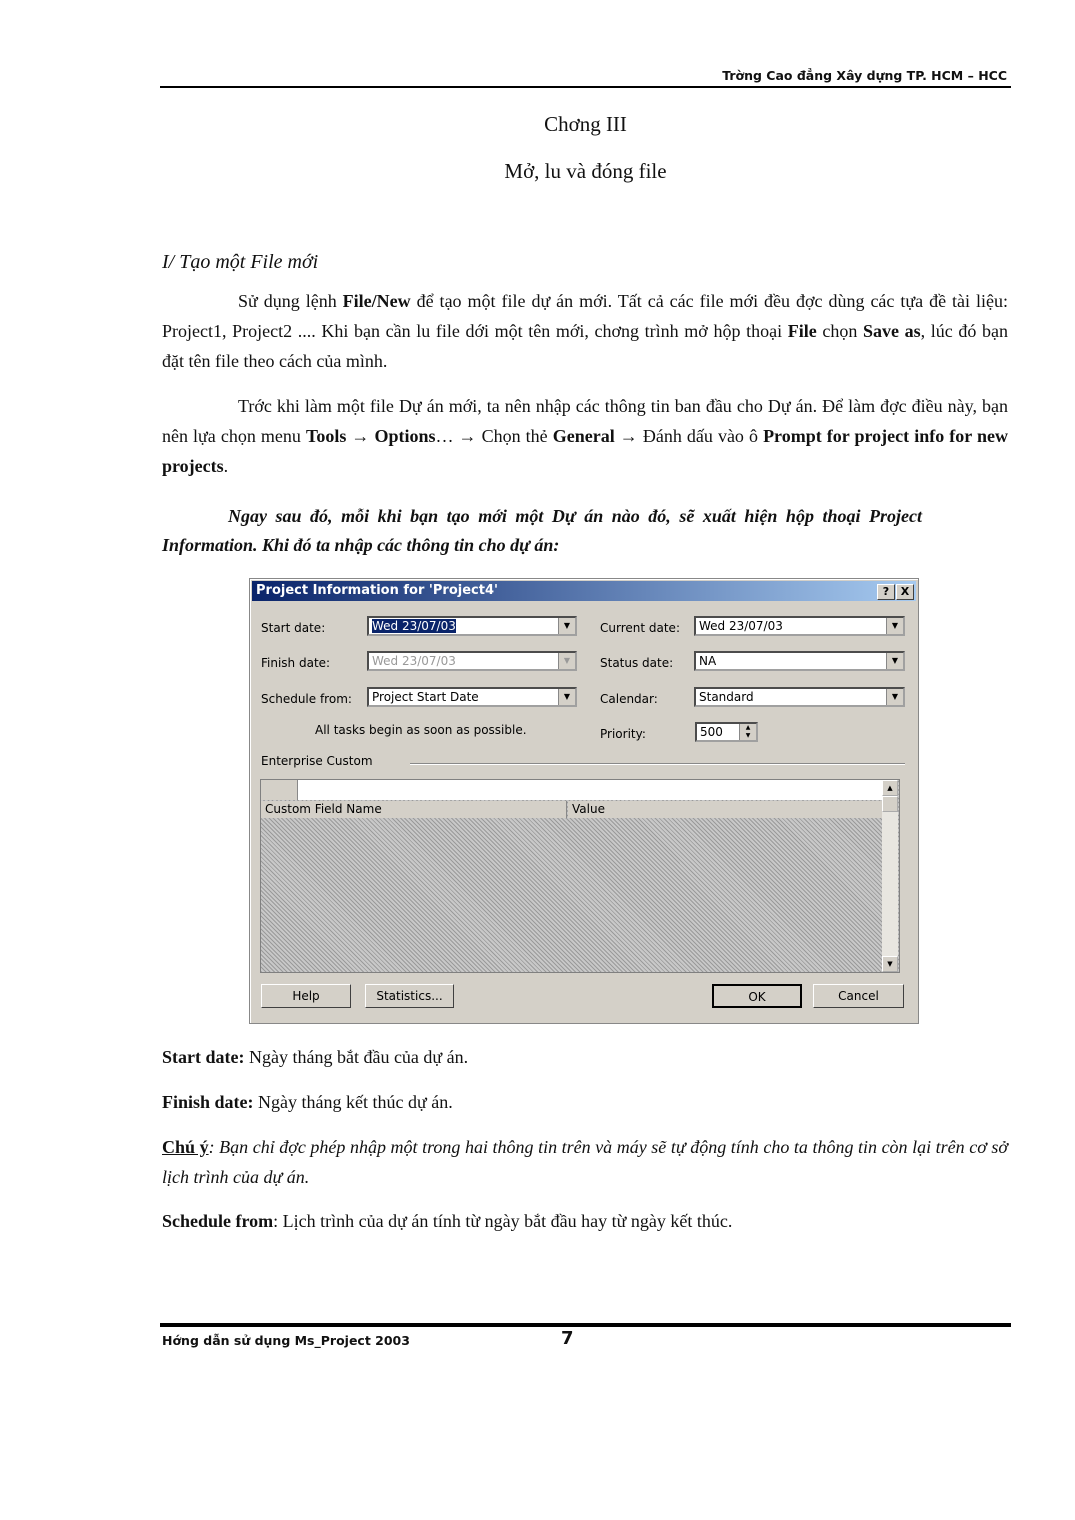 Image resolution: width=1075 pixels, height=1520 pixels. I want to click on current-date-label: Current date:, so click(640, 628).